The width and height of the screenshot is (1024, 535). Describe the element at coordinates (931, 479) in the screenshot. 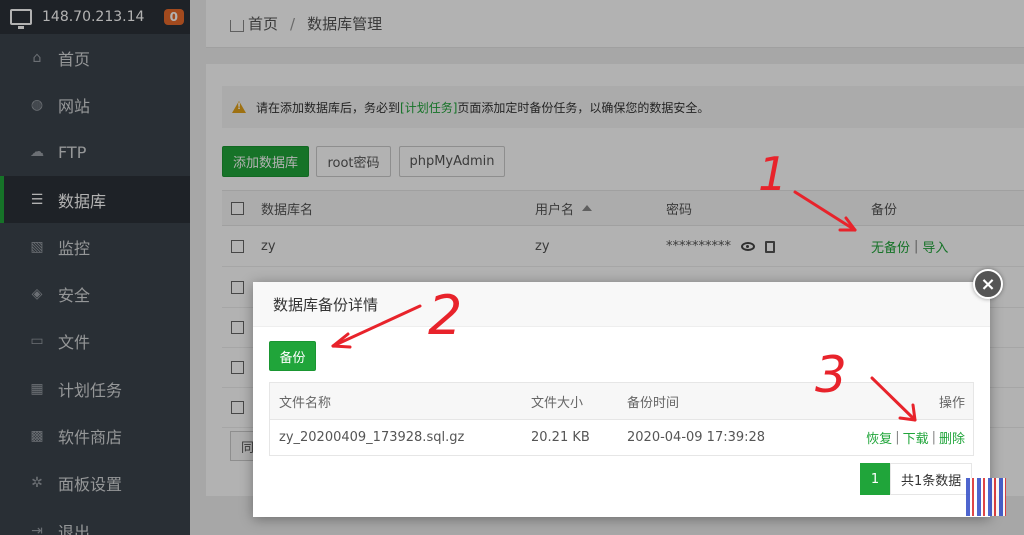

I see `page-info: 共1条数据` at that location.